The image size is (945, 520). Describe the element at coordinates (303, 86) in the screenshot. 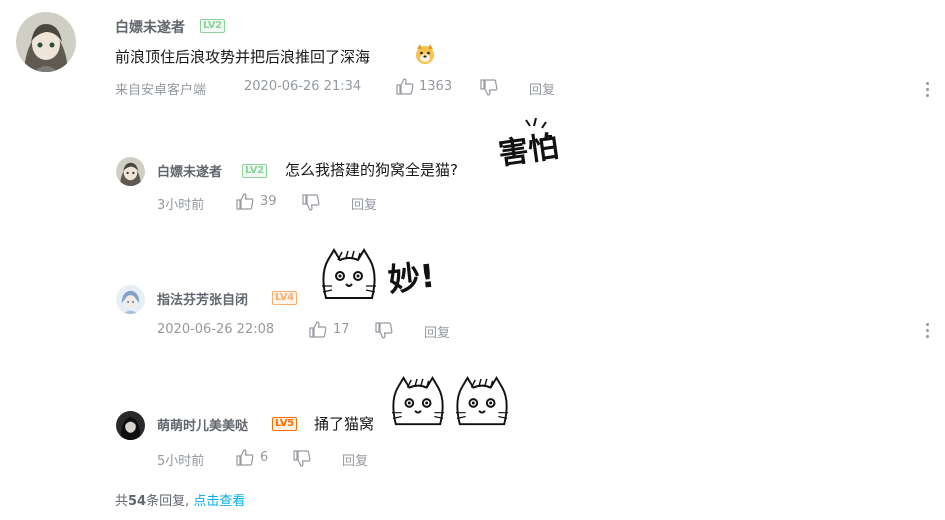

I see `comment-time: 2020-06-26 21:34` at that location.